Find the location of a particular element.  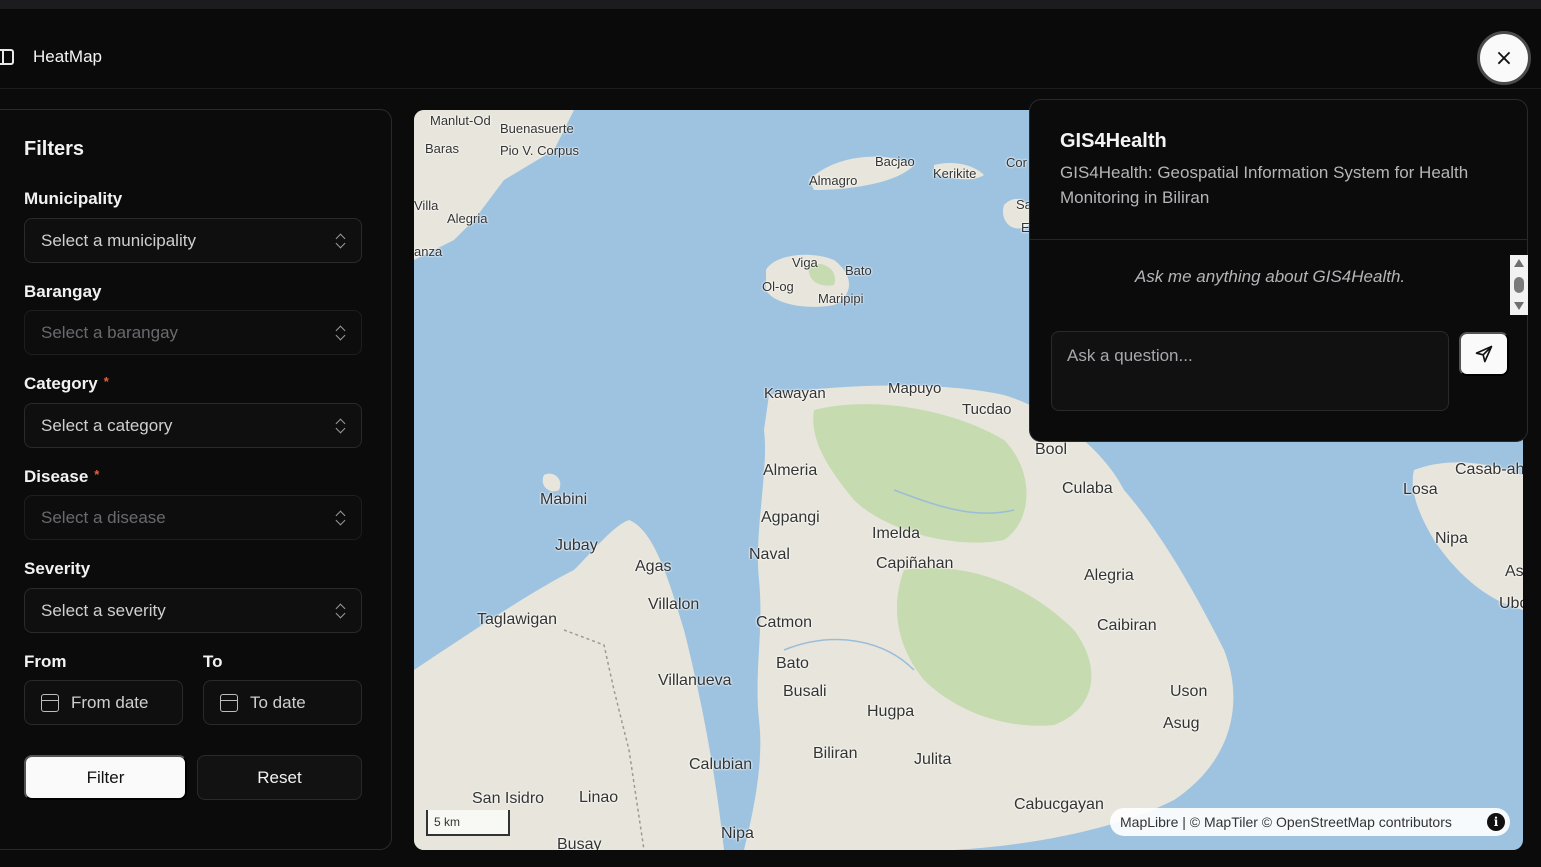

map-place-label: Viga is located at coordinates (805, 262).